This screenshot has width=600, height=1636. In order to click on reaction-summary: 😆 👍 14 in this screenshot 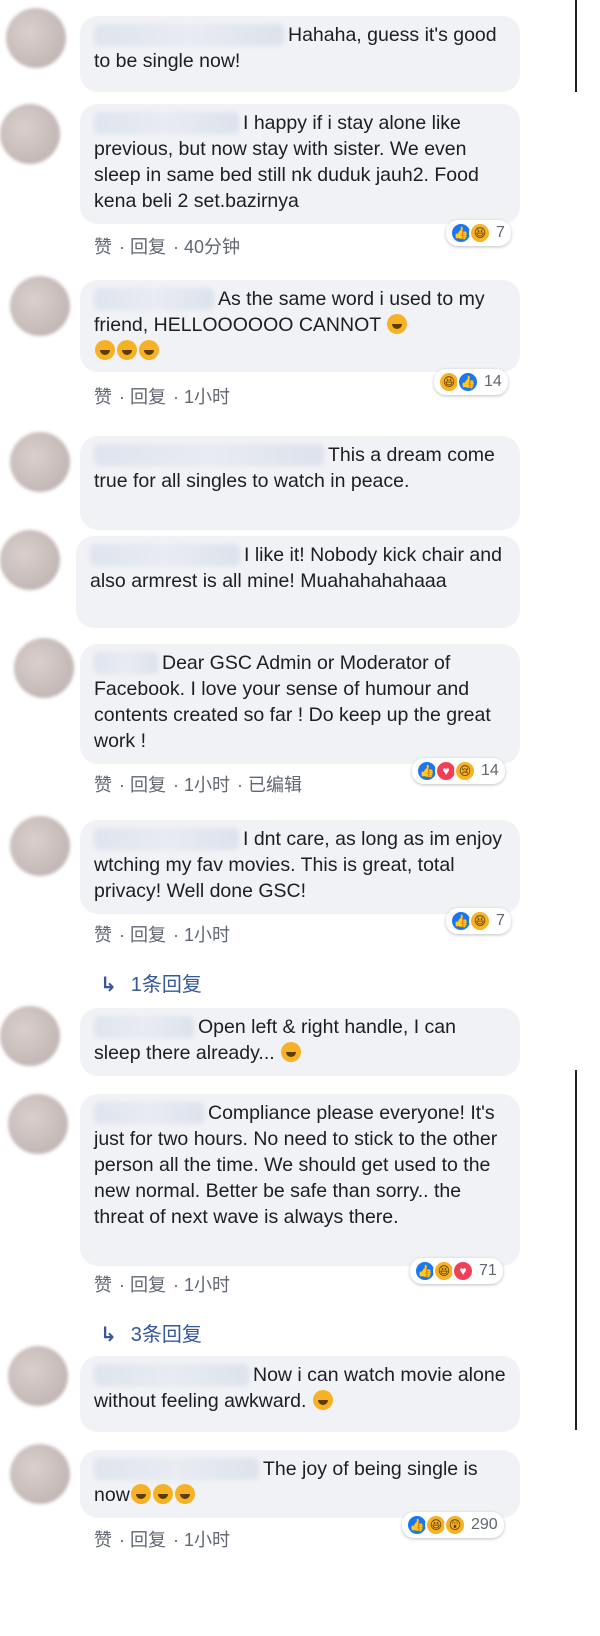, I will do `click(471, 382)`.